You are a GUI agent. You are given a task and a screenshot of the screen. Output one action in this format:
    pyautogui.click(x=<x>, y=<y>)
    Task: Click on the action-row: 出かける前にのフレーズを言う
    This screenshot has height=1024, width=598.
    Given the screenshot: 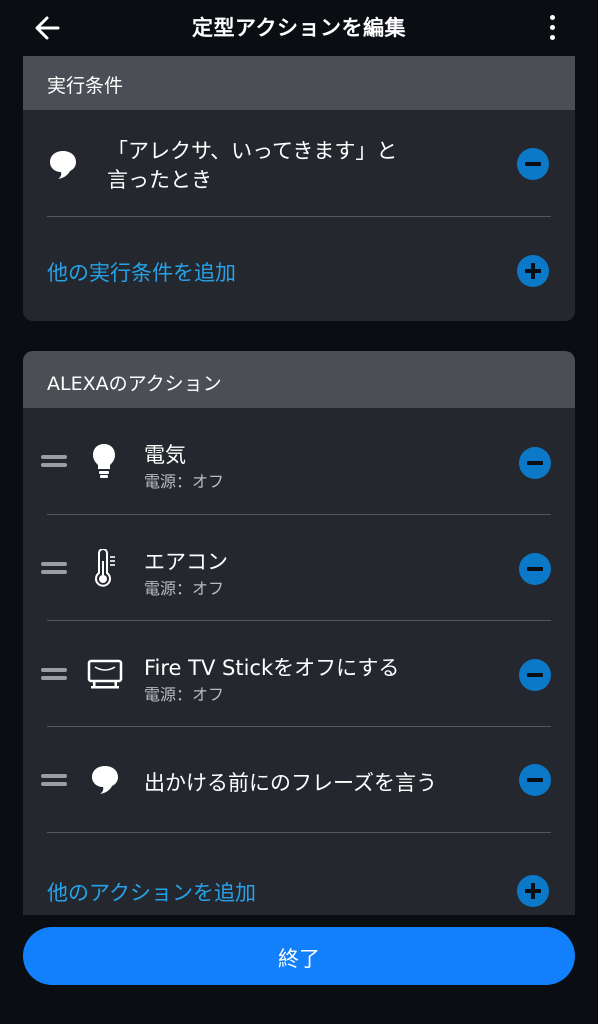 What is the action you would take?
    pyautogui.click(x=299, y=780)
    